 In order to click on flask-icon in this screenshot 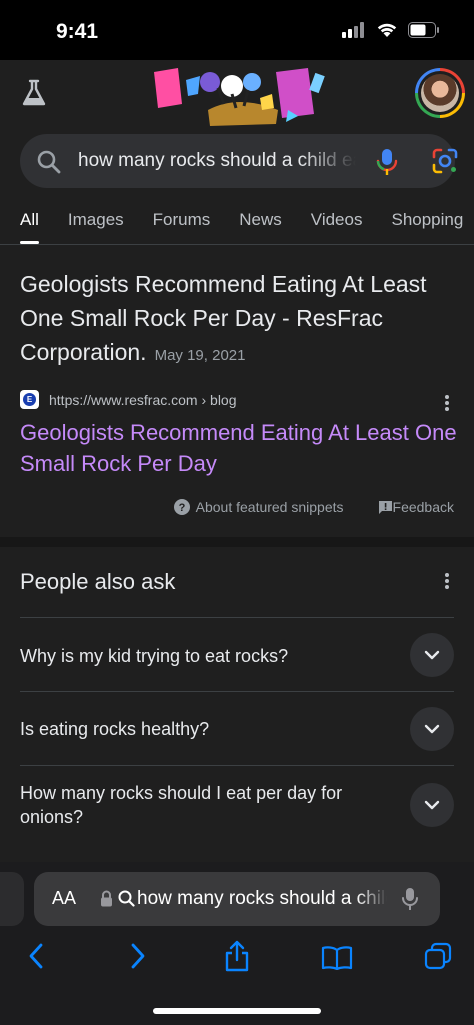, I will do `click(34, 93)`.